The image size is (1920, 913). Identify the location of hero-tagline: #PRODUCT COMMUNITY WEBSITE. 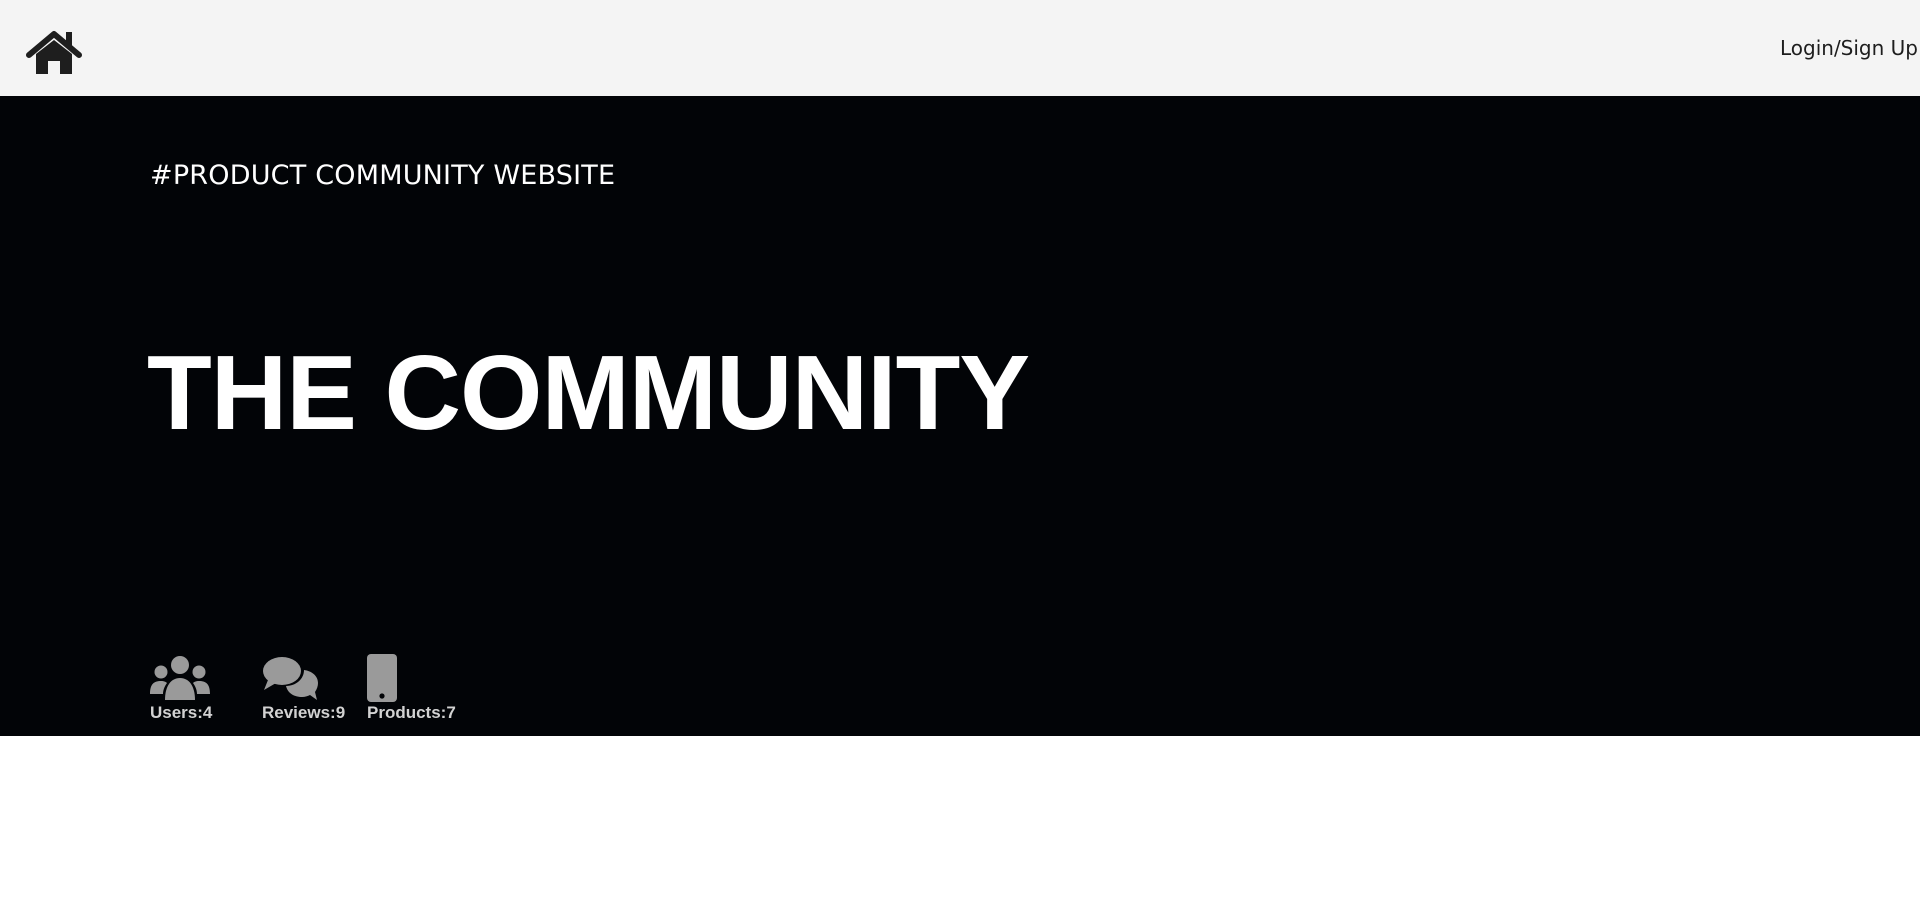
(383, 175).